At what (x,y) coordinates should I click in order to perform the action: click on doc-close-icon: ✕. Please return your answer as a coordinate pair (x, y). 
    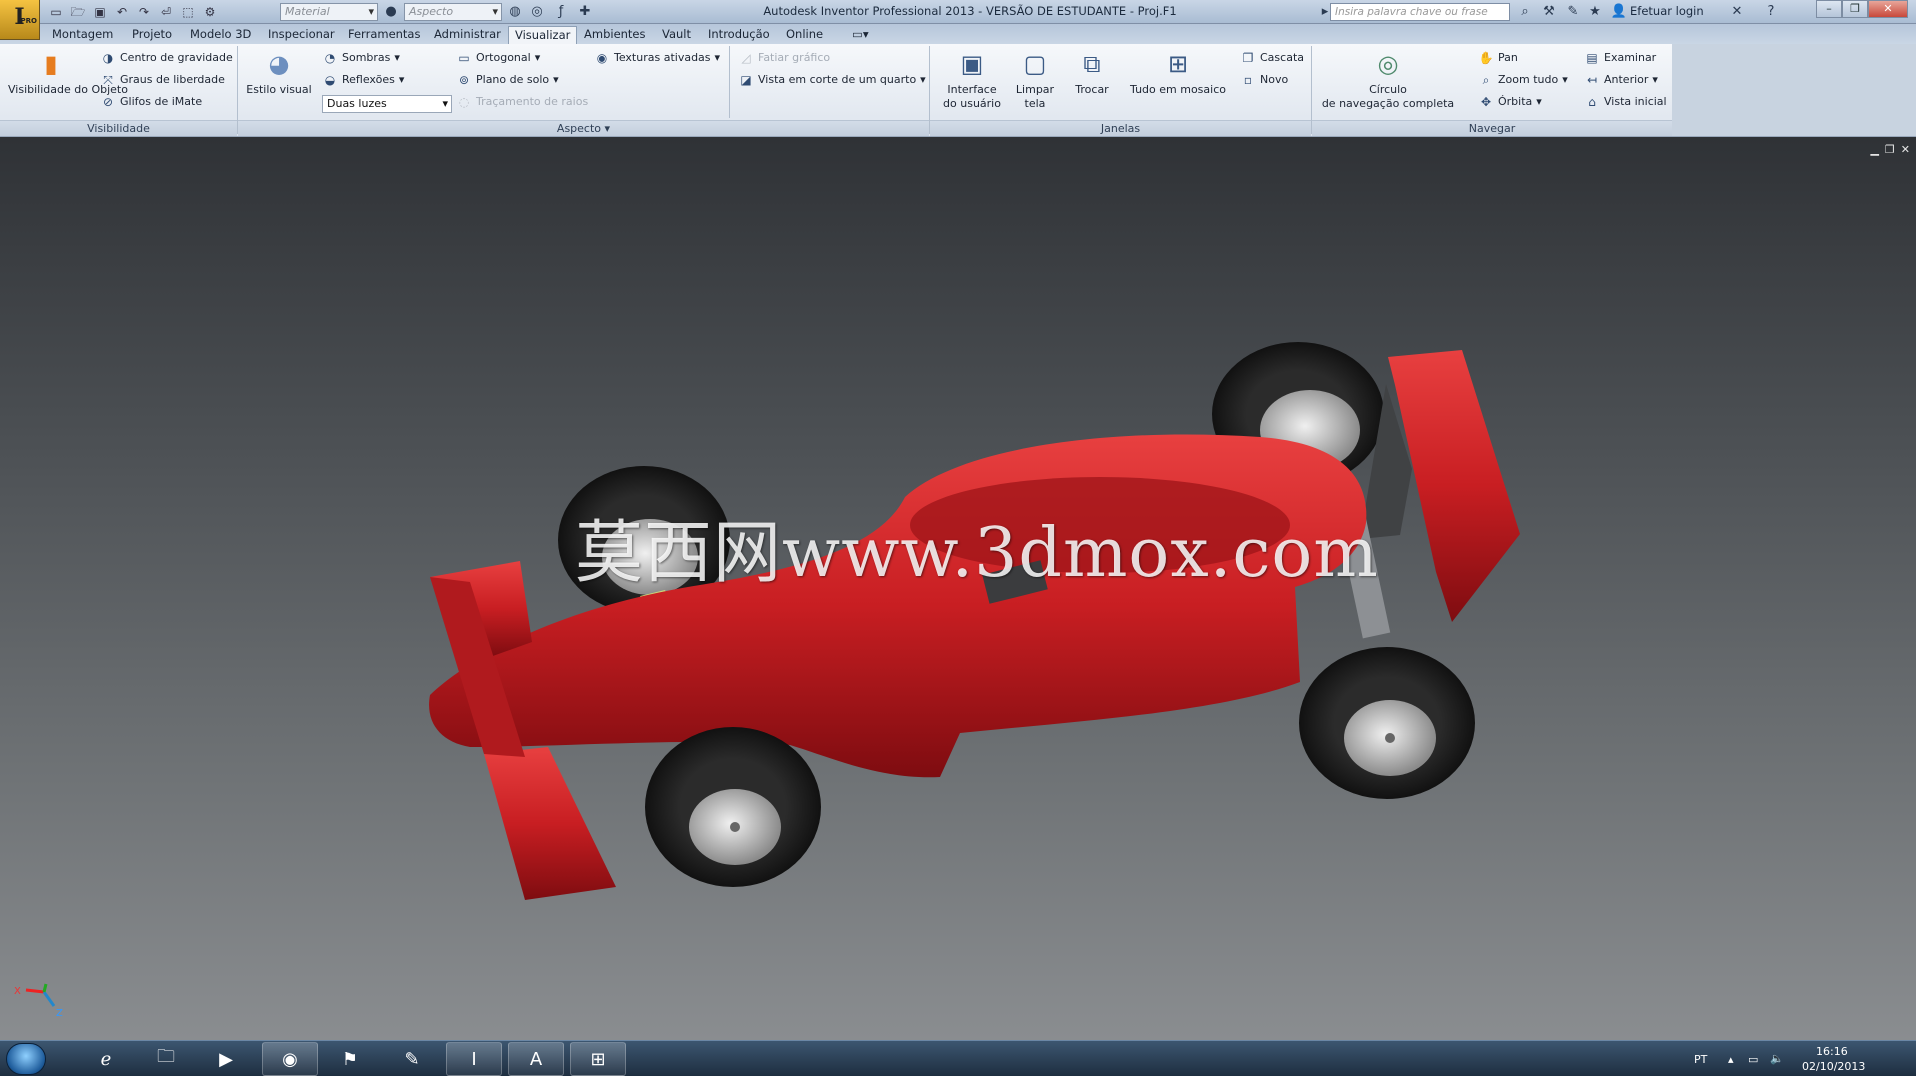
    Looking at the image, I should click on (1905, 149).